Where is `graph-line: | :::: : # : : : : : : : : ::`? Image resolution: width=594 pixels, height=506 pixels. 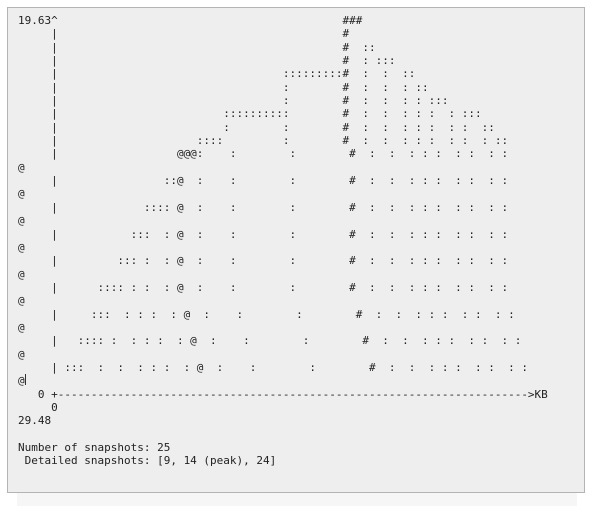 graph-line: | :::: : # : : : : : : : : :: is located at coordinates (263, 141).